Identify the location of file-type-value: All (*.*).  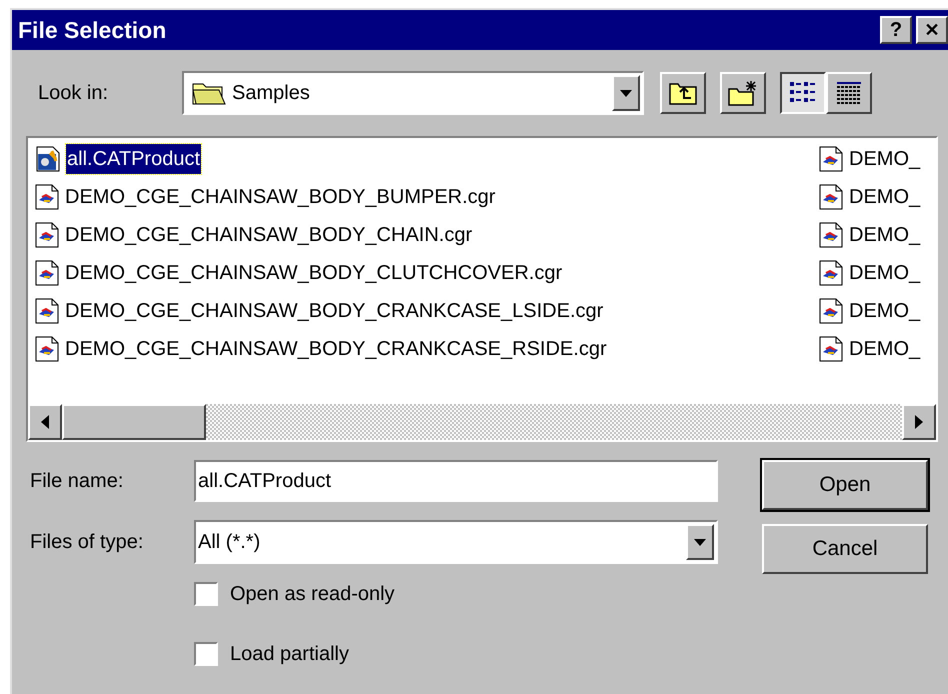
(230, 542).